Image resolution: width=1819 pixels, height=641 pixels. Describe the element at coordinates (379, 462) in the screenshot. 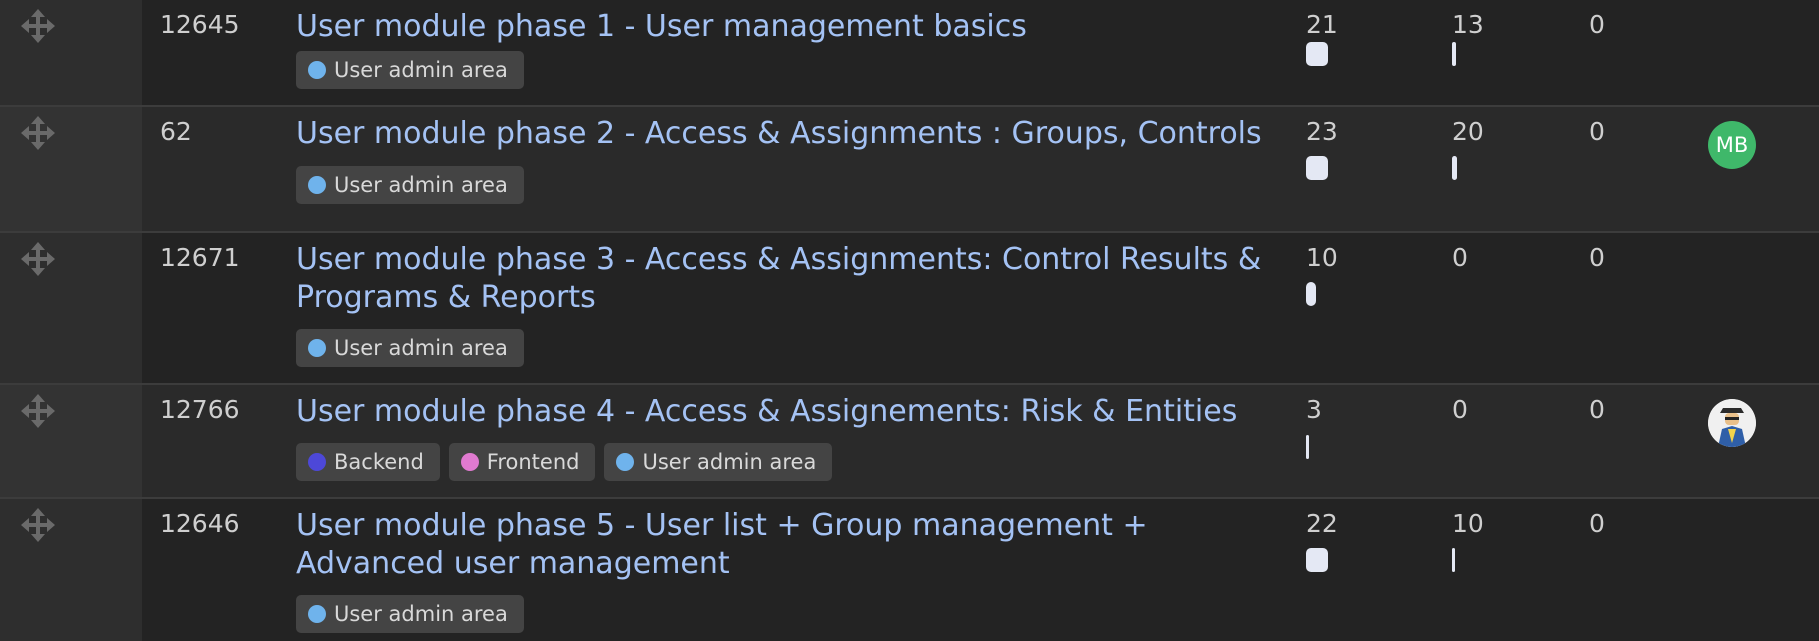

I see `tag-label: Backend` at that location.